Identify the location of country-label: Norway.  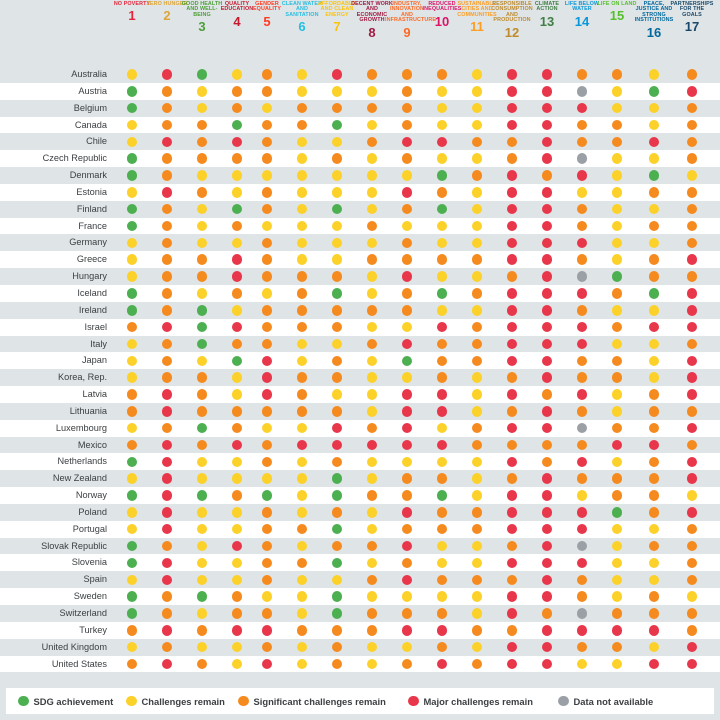
(91, 495).